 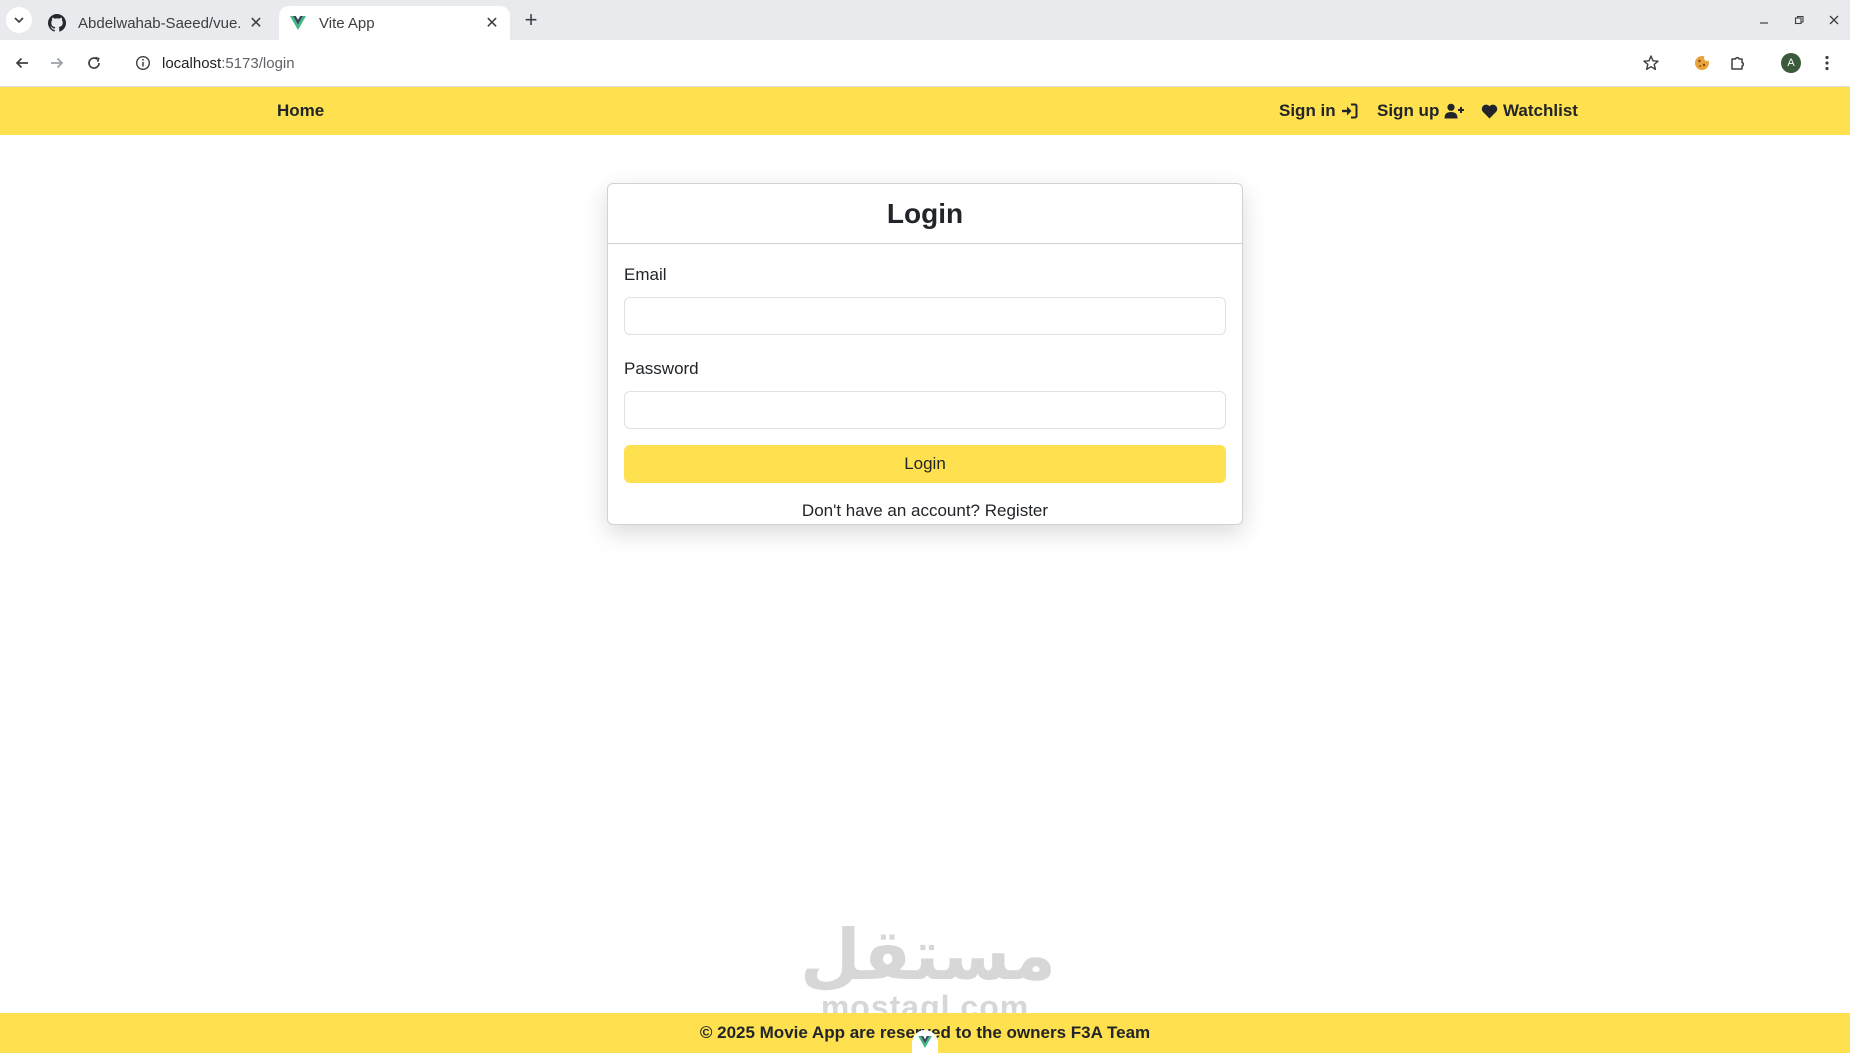 I want to click on heart-icon, so click(x=1489, y=111).